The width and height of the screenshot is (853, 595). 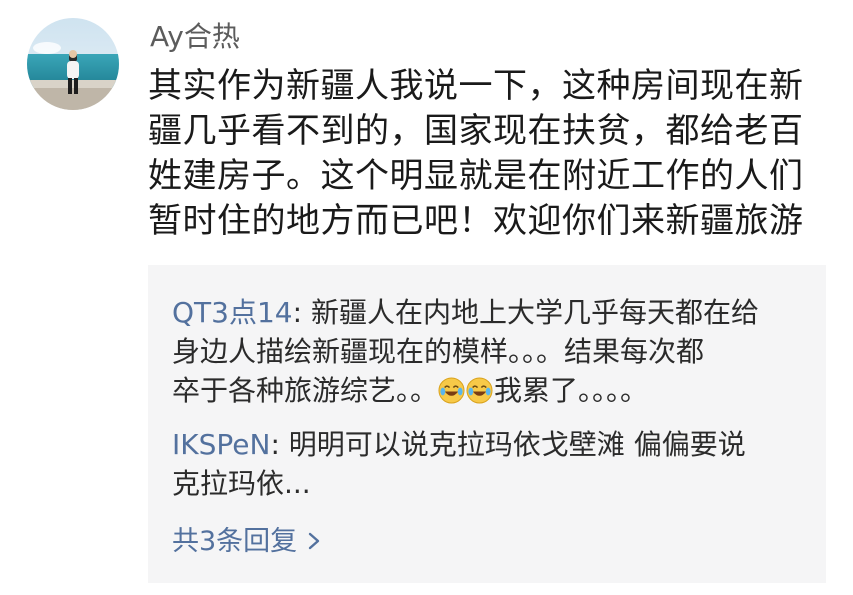 What do you see at coordinates (534, 312) in the screenshot?
I see `reply-text: 新疆人在内地上大学几乎每天都在给` at bounding box center [534, 312].